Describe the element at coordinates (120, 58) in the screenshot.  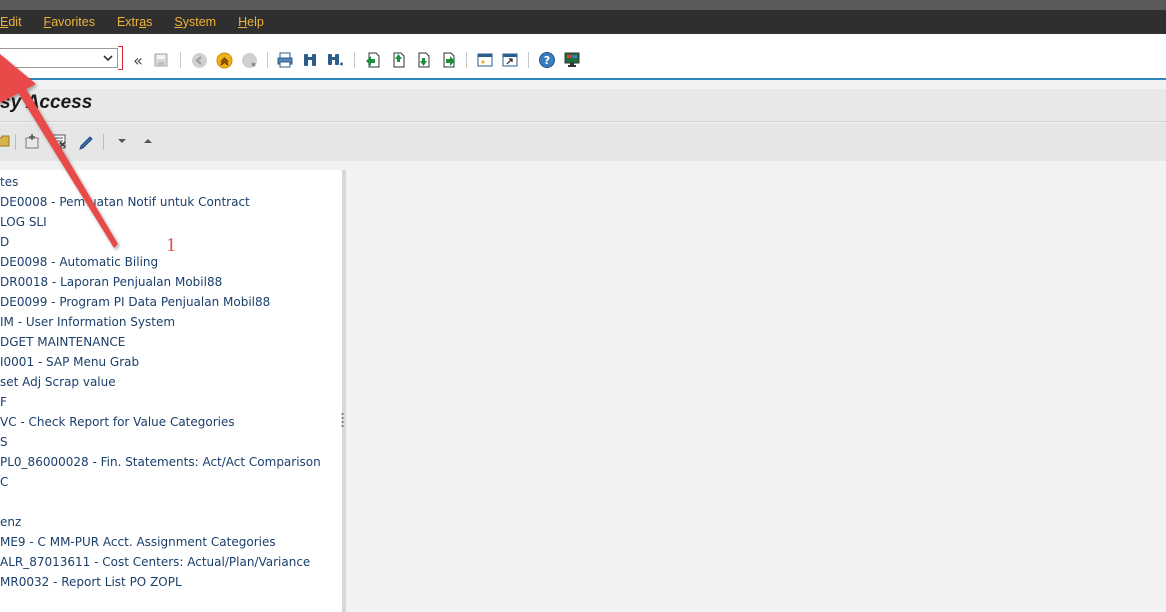
I see `command-field-focus-bracket` at that location.